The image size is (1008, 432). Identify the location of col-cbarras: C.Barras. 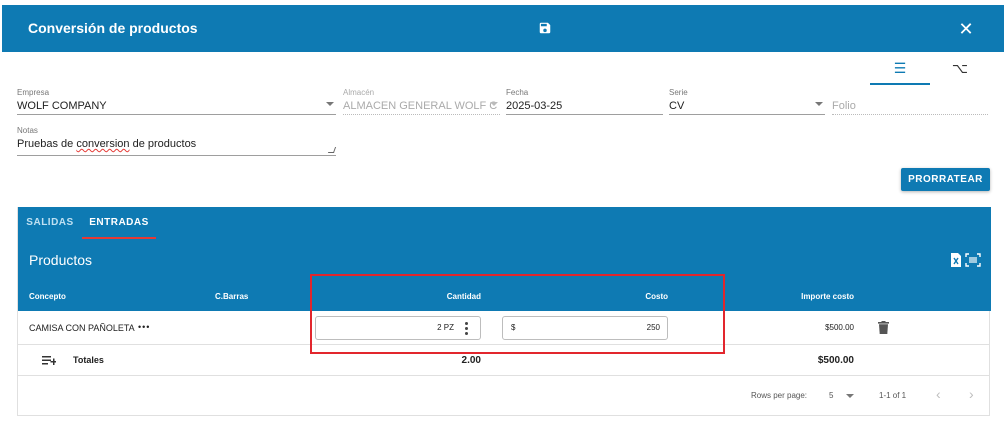
(232, 296).